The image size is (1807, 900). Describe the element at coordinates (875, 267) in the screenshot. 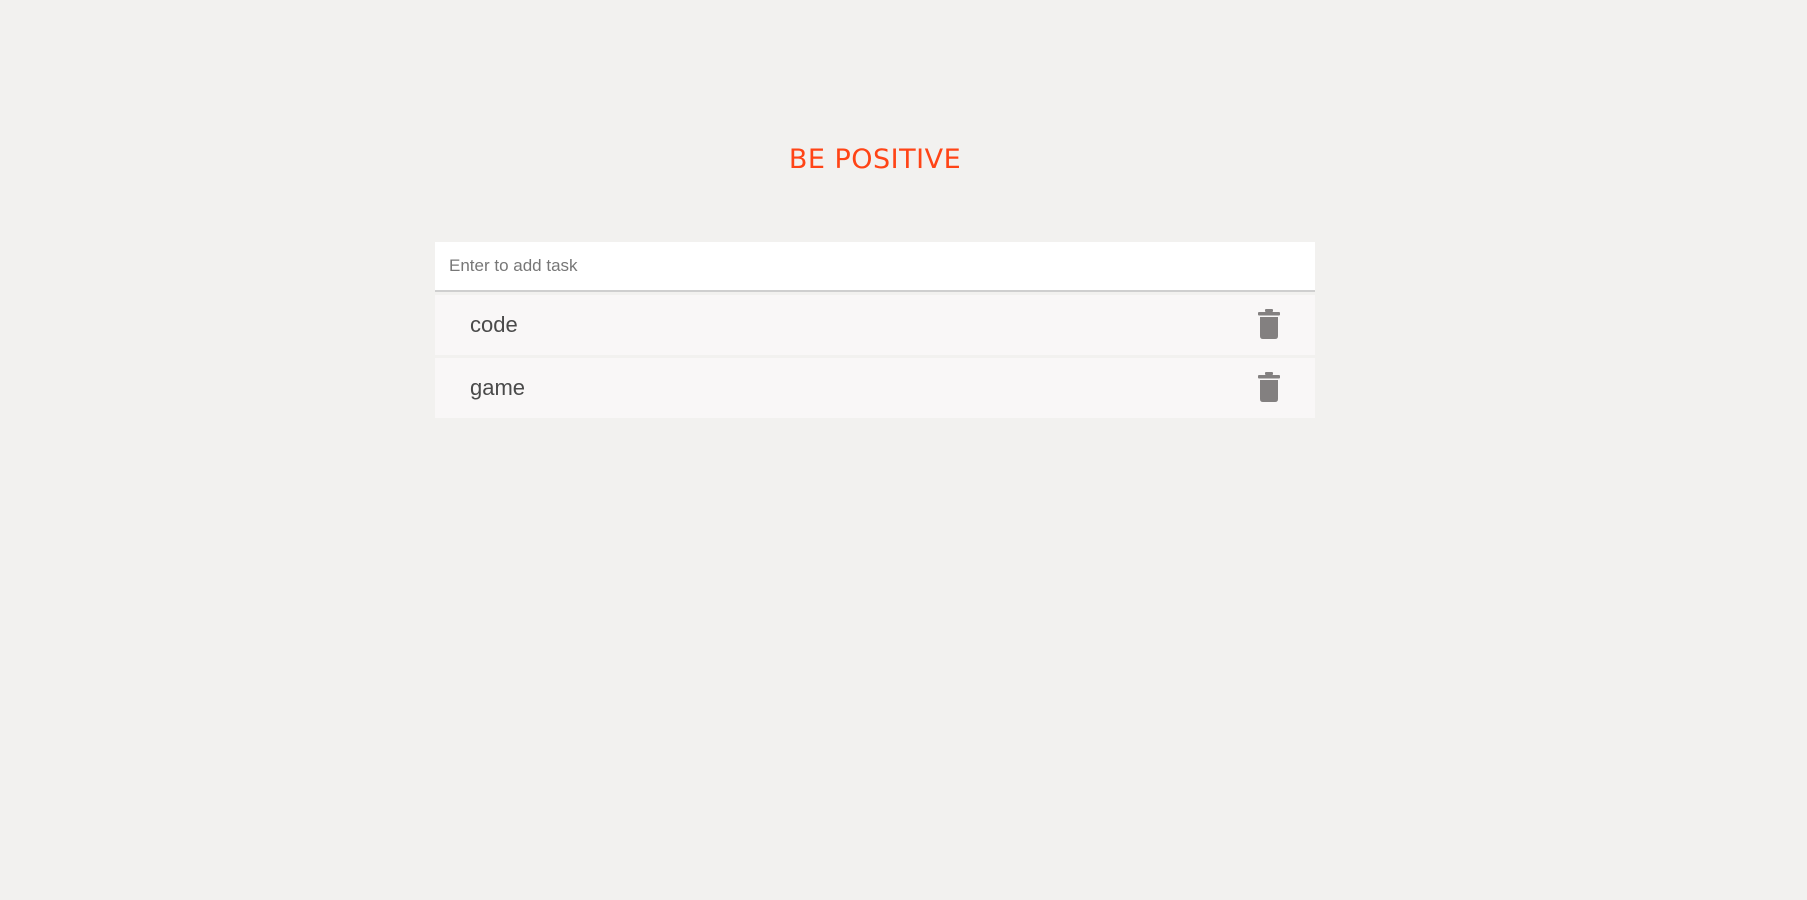

I see `add-task-input` at that location.